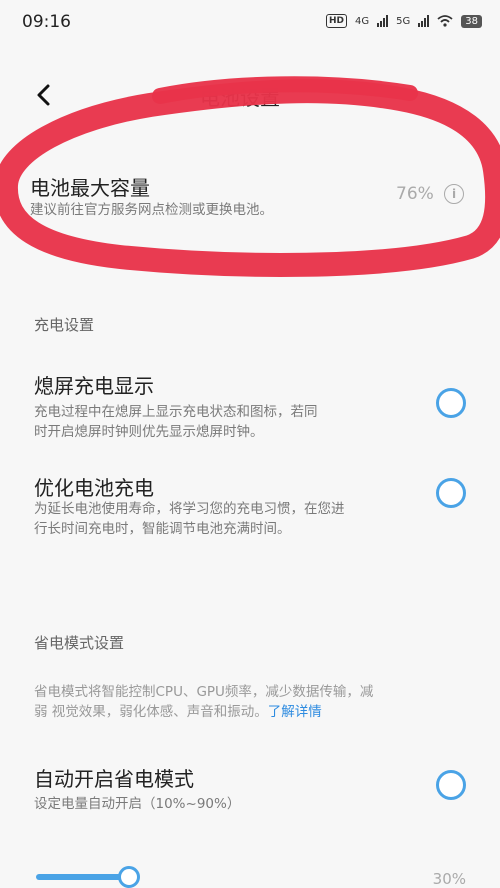 This screenshot has height=888, width=500. Describe the element at coordinates (45, 95) in the screenshot. I see `chevron-left-icon` at that location.